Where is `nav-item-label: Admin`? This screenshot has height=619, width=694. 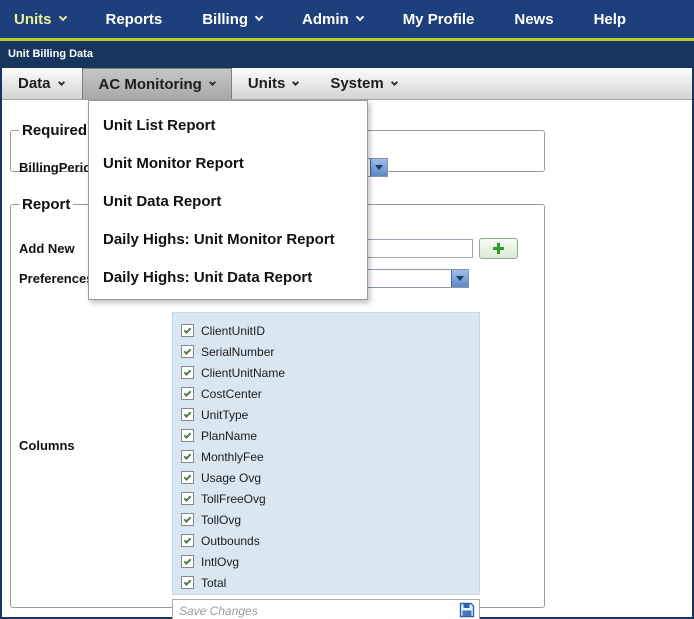 nav-item-label: Admin is located at coordinates (325, 19).